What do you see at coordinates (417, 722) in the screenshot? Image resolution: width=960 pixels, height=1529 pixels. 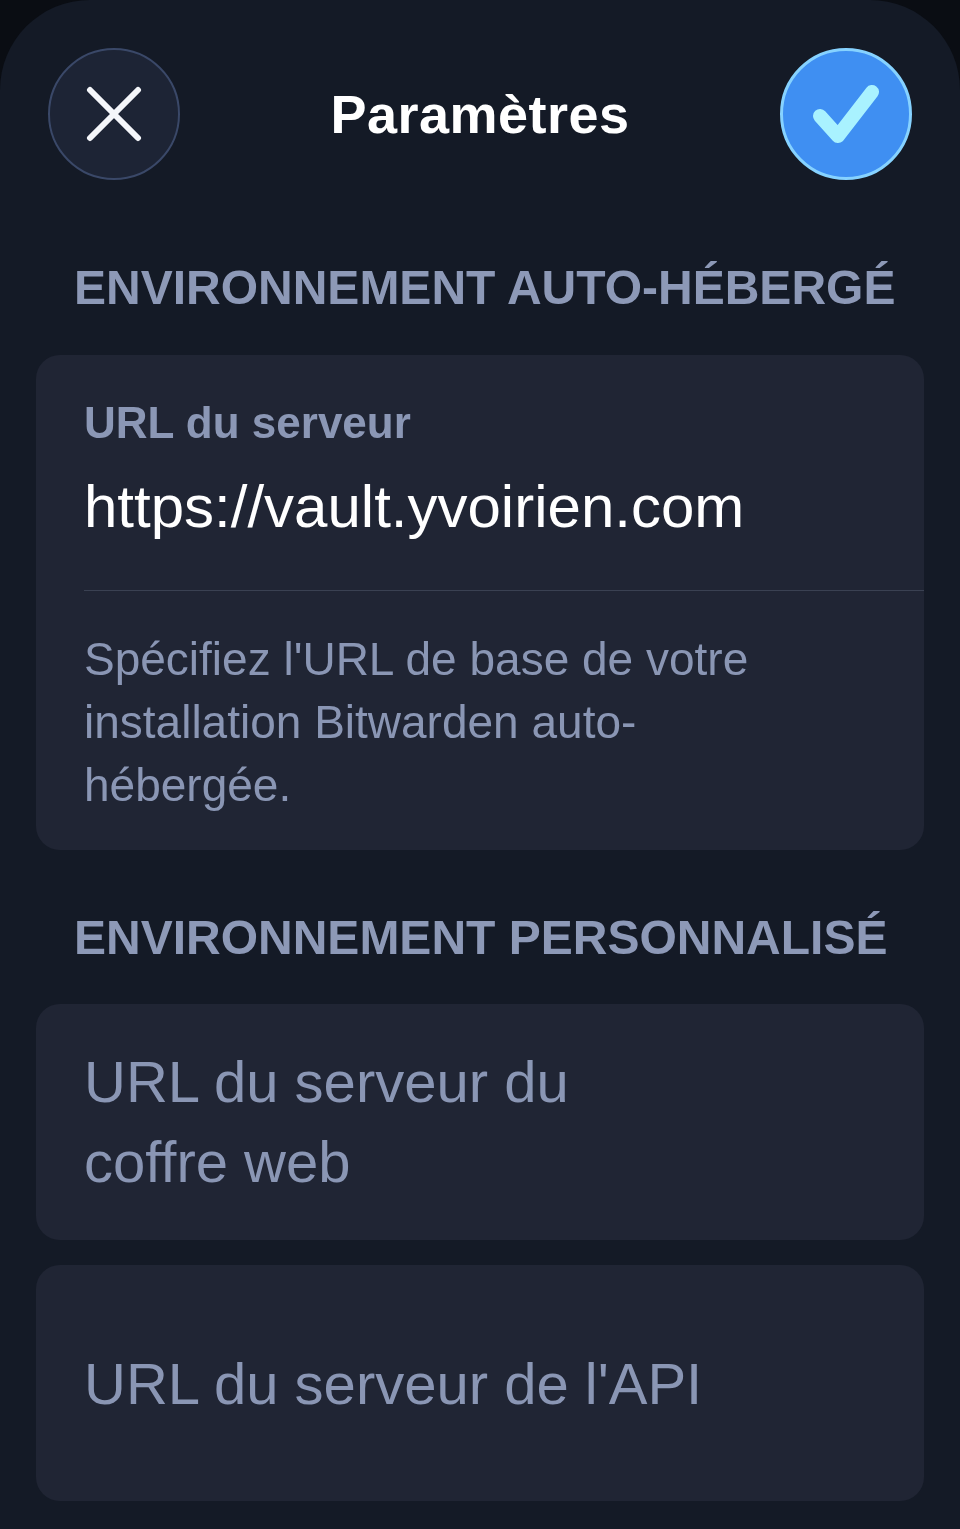 I see `hint-text: Spécifiez l'URL de base de votre installation Bitwarden auto-hébergée.` at bounding box center [417, 722].